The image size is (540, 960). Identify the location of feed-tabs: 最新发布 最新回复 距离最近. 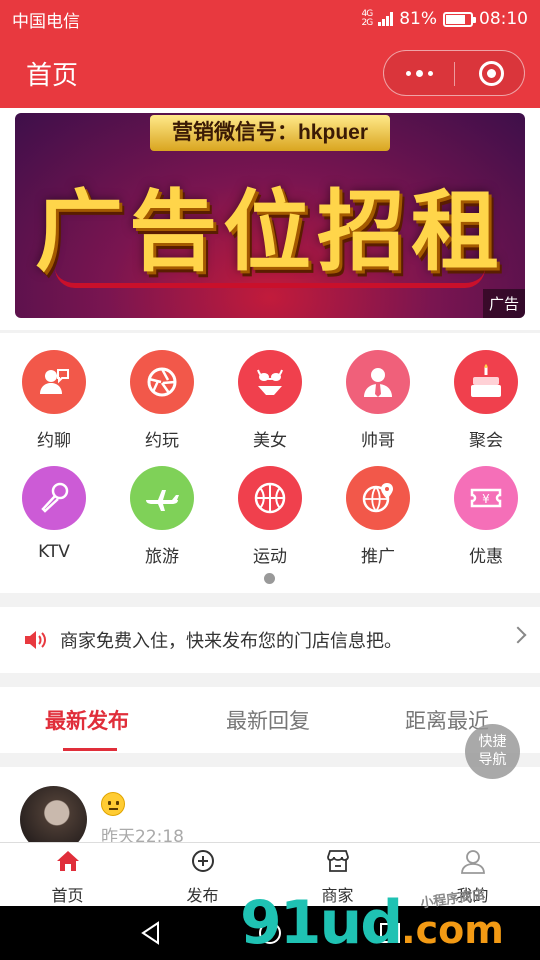
(270, 720).